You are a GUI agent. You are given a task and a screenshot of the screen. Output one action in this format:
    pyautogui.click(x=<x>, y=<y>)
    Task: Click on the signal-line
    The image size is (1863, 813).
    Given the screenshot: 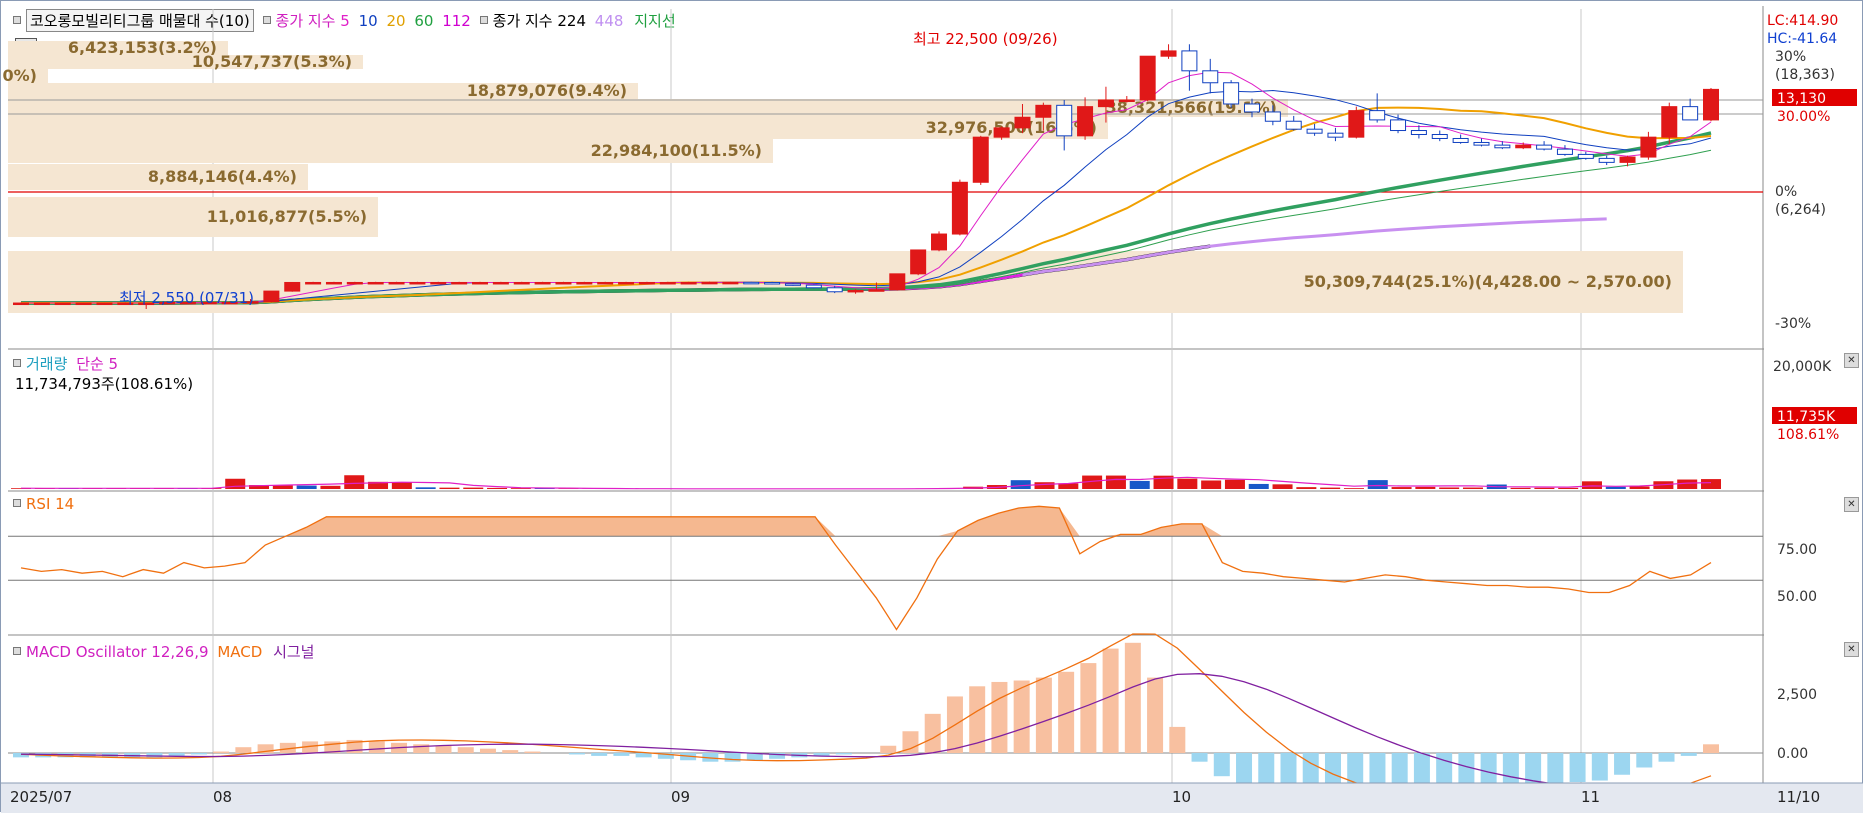 What is the action you would take?
    pyautogui.click(x=866, y=732)
    